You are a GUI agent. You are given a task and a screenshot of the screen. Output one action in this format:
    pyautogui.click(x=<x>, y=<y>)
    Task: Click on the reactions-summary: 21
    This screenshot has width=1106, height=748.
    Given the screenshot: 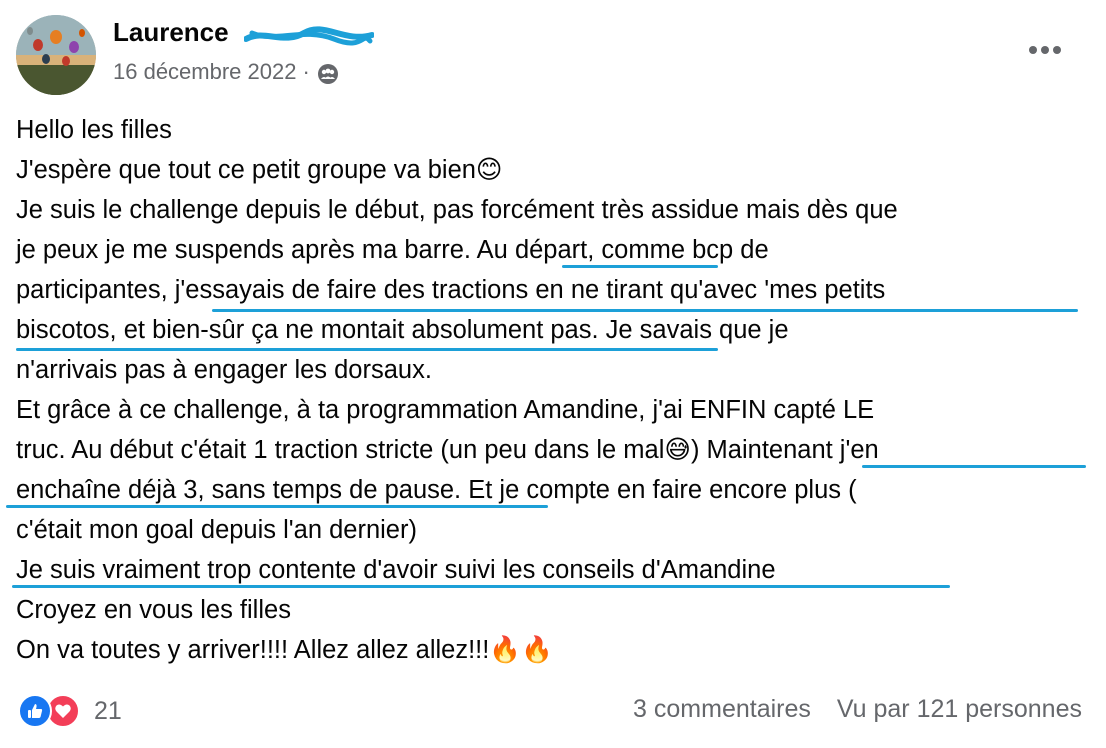 What is the action you would take?
    pyautogui.click(x=70, y=711)
    